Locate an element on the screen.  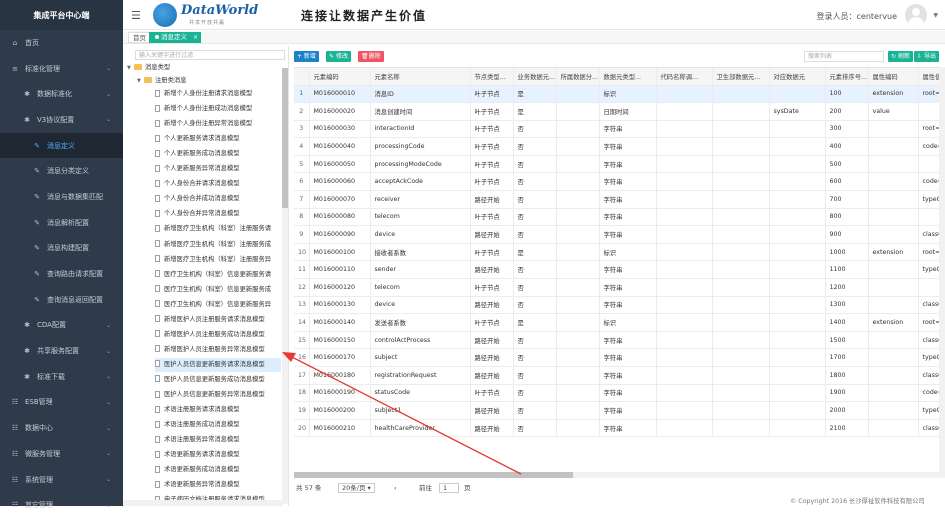
sidebar-item: ✎ 消息构建配置 is located at coordinates (61, 249).